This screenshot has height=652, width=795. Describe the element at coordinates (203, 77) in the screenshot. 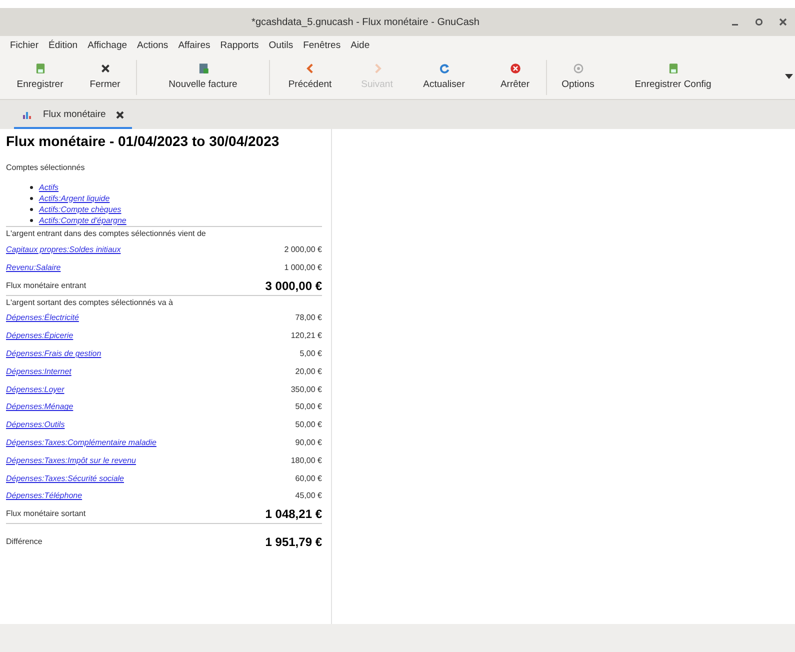

I see `toolbar-button: Nouvelle facture` at that location.